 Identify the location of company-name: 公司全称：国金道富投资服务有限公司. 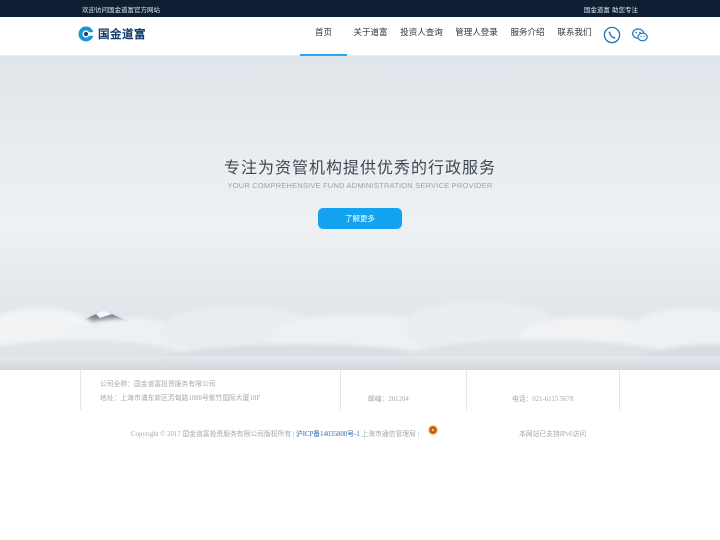
(158, 384).